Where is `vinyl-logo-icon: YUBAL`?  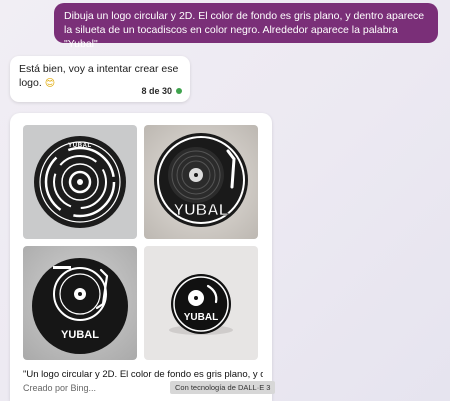
vinyl-logo-icon: YUBAL is located at coordinates (201, 182).